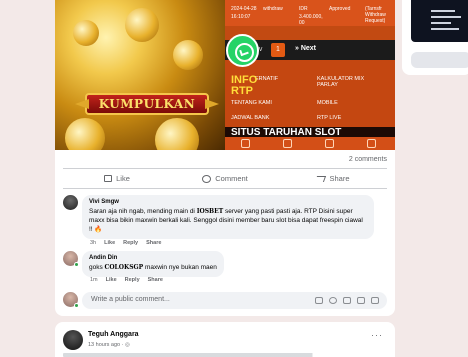 The image size is (468, 357). I want to click on table-cell: withdraw, so click(273, 9).